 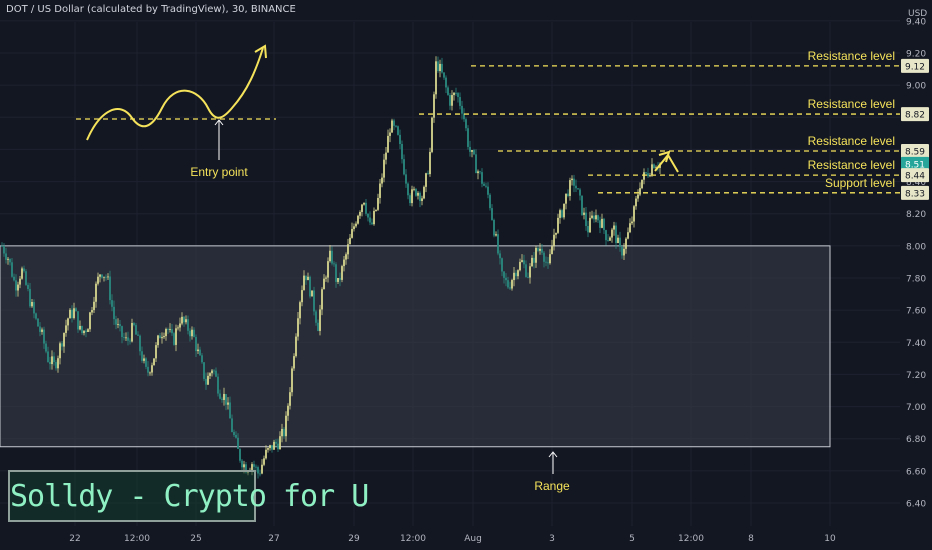 What do you see at coordinates (916, 215) in the screenshot?
I see `price-tick-label: 8.20` at bounding box center [916, 215].